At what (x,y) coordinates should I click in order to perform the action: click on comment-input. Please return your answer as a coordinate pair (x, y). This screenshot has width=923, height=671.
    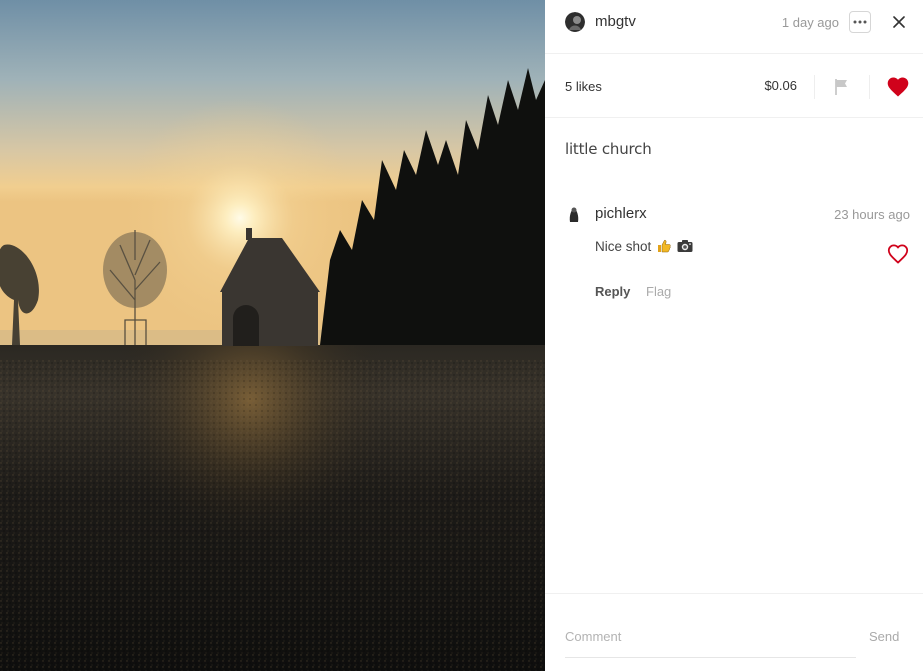
    Looking at the image, I should click on (710, 641).